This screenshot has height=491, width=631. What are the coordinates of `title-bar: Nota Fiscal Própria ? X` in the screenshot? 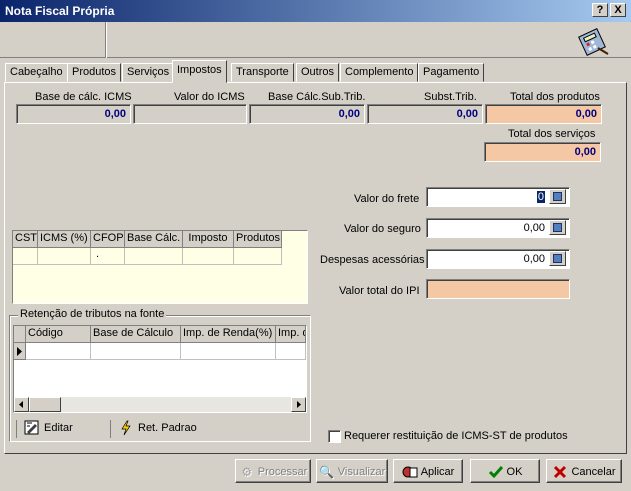 It's located at (315, 11).